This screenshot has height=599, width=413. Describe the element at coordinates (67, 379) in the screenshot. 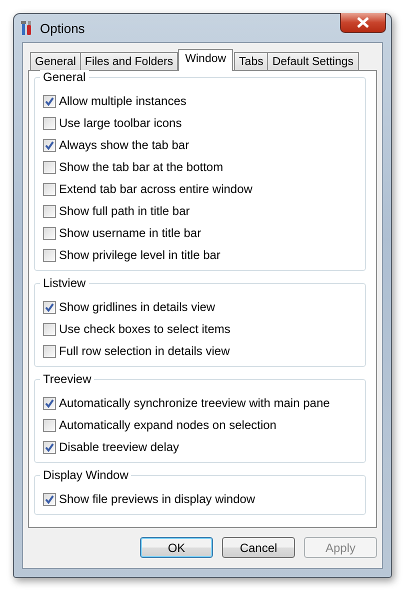

I see `group-title: Treeview` at that location.